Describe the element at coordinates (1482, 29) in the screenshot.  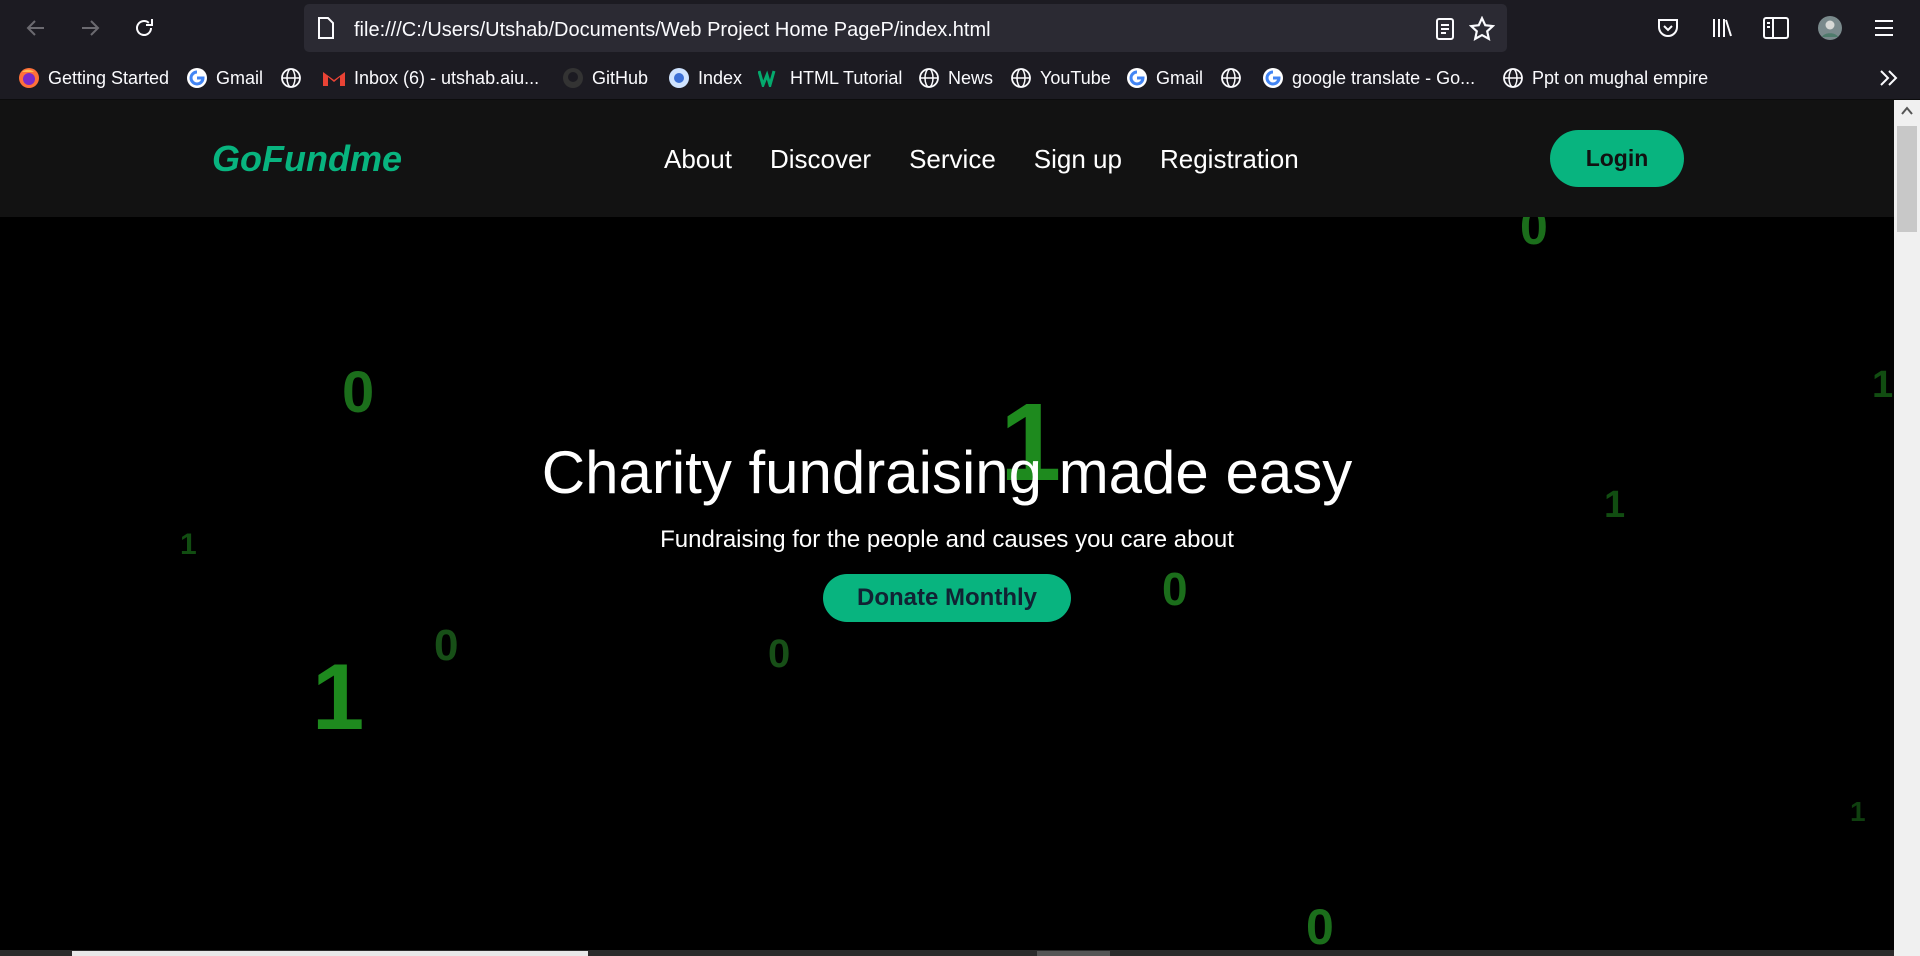
I see `bookmark-star-icon` at that location.